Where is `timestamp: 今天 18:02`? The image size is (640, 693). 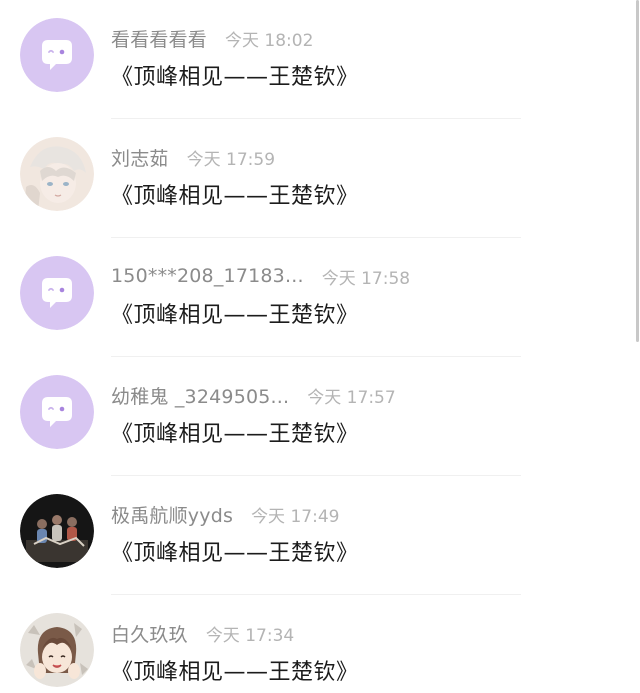 timestamp: 今天 18:02 is located at coordinates (269, 40).